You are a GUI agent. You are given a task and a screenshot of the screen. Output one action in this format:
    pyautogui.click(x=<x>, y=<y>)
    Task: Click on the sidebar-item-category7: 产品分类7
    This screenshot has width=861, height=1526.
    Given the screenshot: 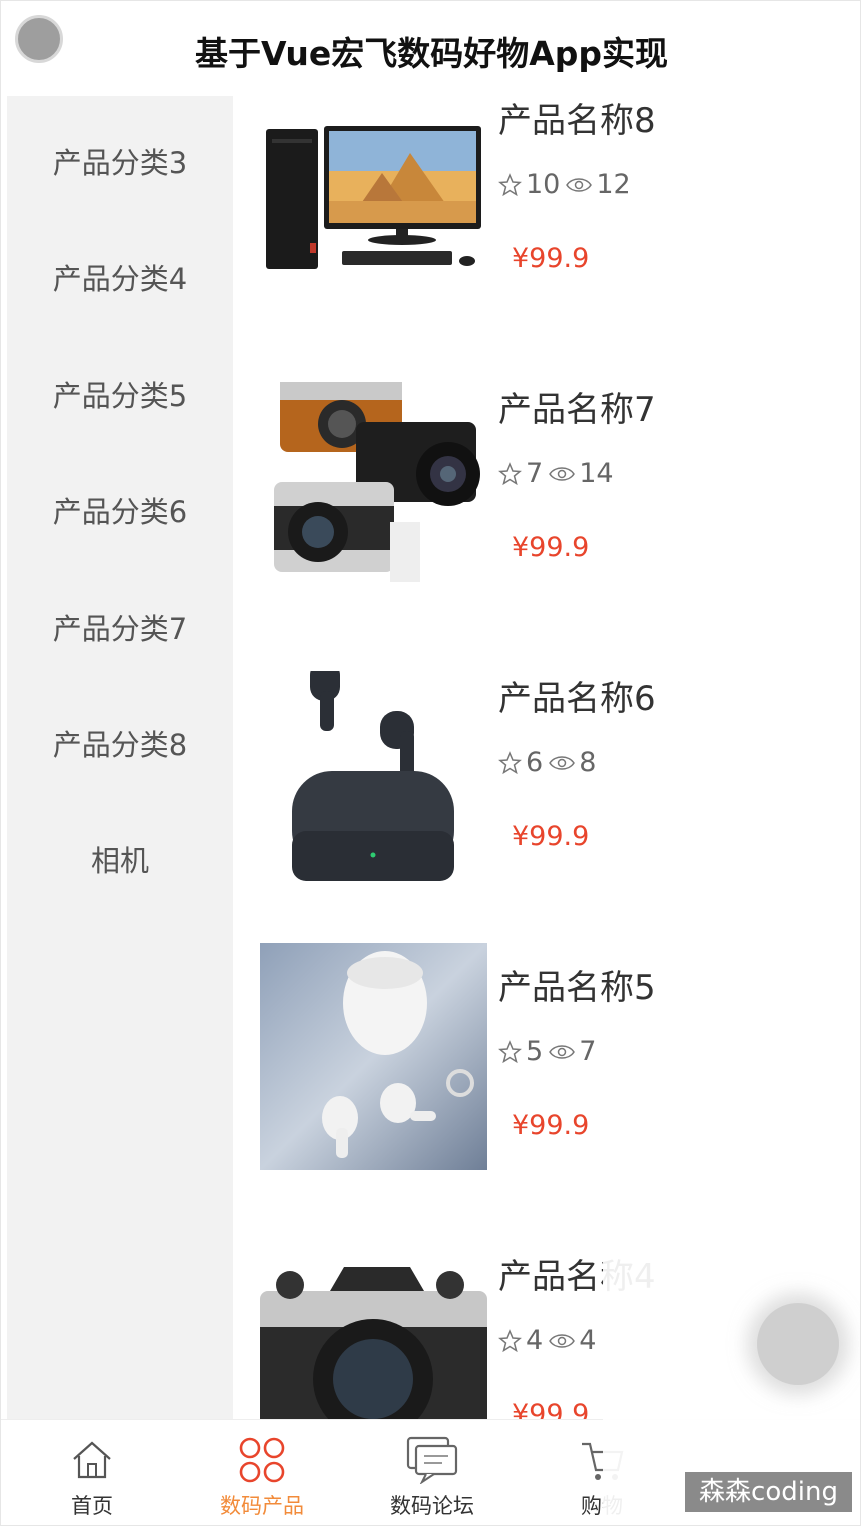 What is the action you would take?
    pyautogui.click(x=120, y=627)
    